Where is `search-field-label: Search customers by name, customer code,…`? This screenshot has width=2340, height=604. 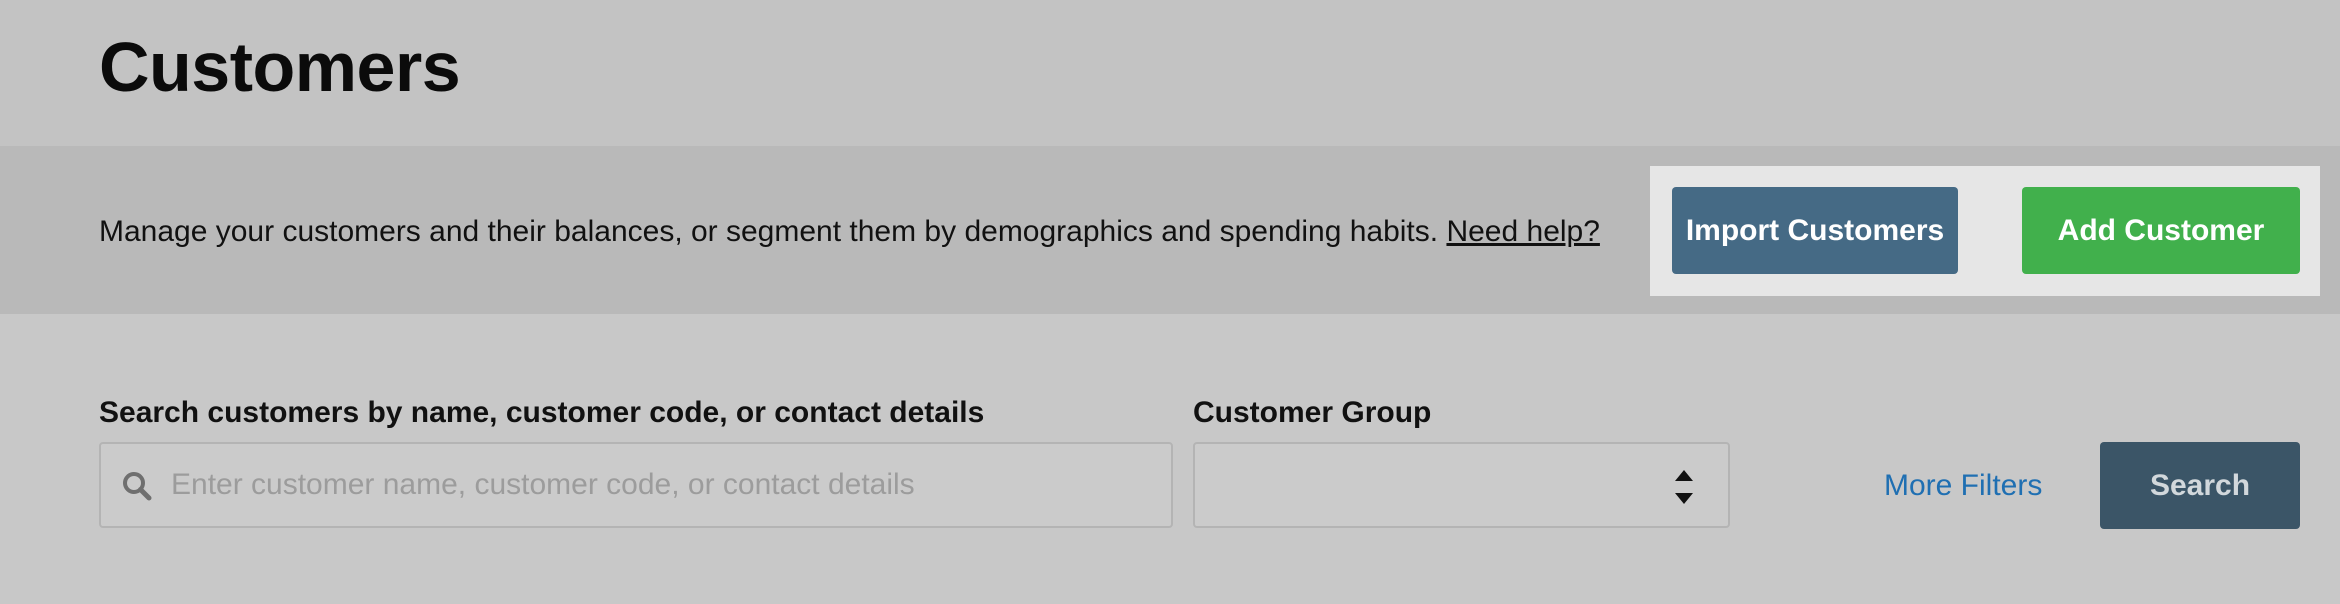 search-field-label: Search customers by name, customer code,… is located at coordinates (542, 412).